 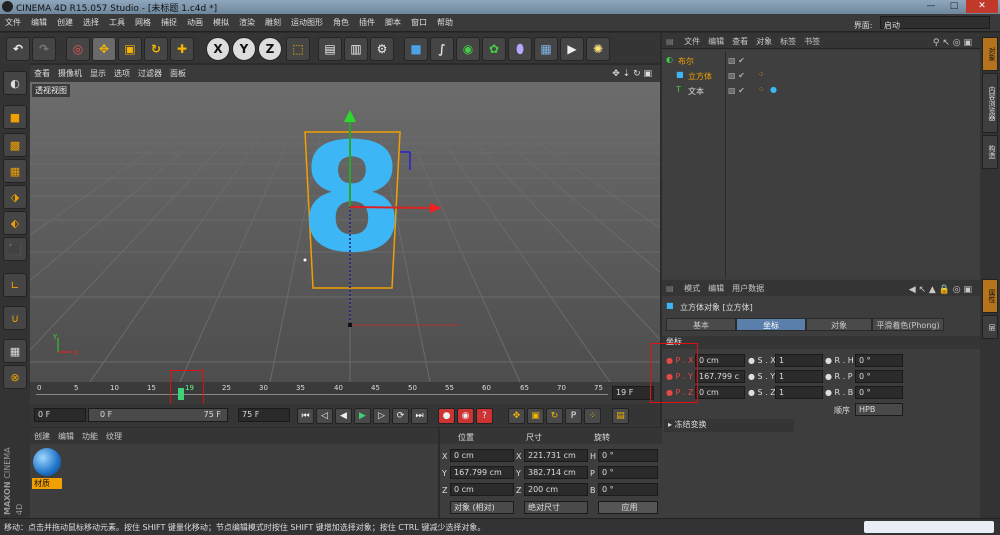 What do you see at coordinates (70, 72) in the screenshot?
I see `vp-menu-camera: 摄像机` at bounding box center [70, 72].